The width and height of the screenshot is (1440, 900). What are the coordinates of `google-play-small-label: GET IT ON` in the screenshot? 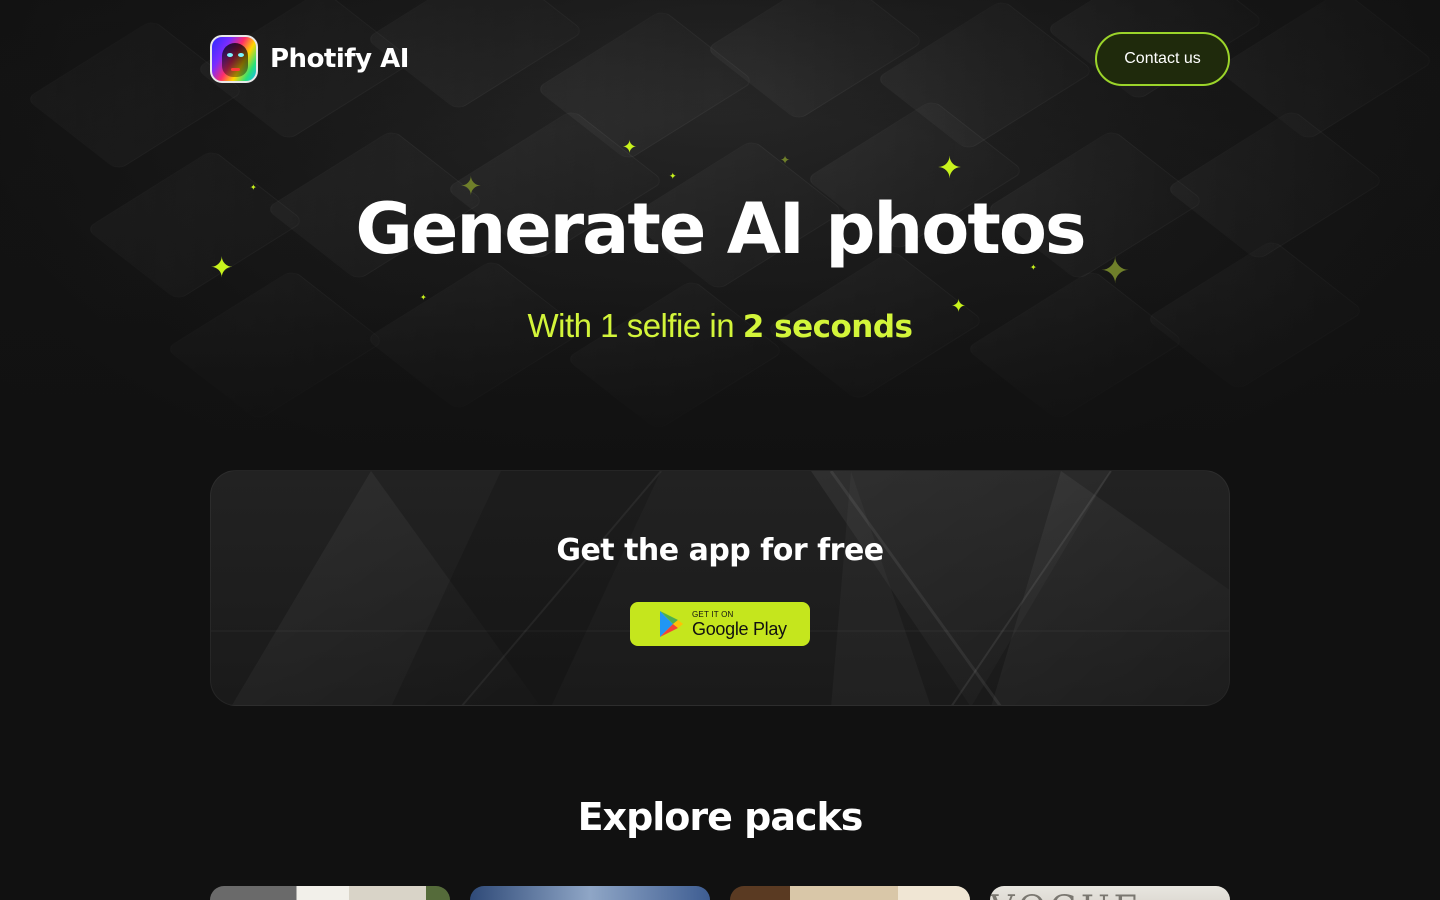 It's located at (713, 614).